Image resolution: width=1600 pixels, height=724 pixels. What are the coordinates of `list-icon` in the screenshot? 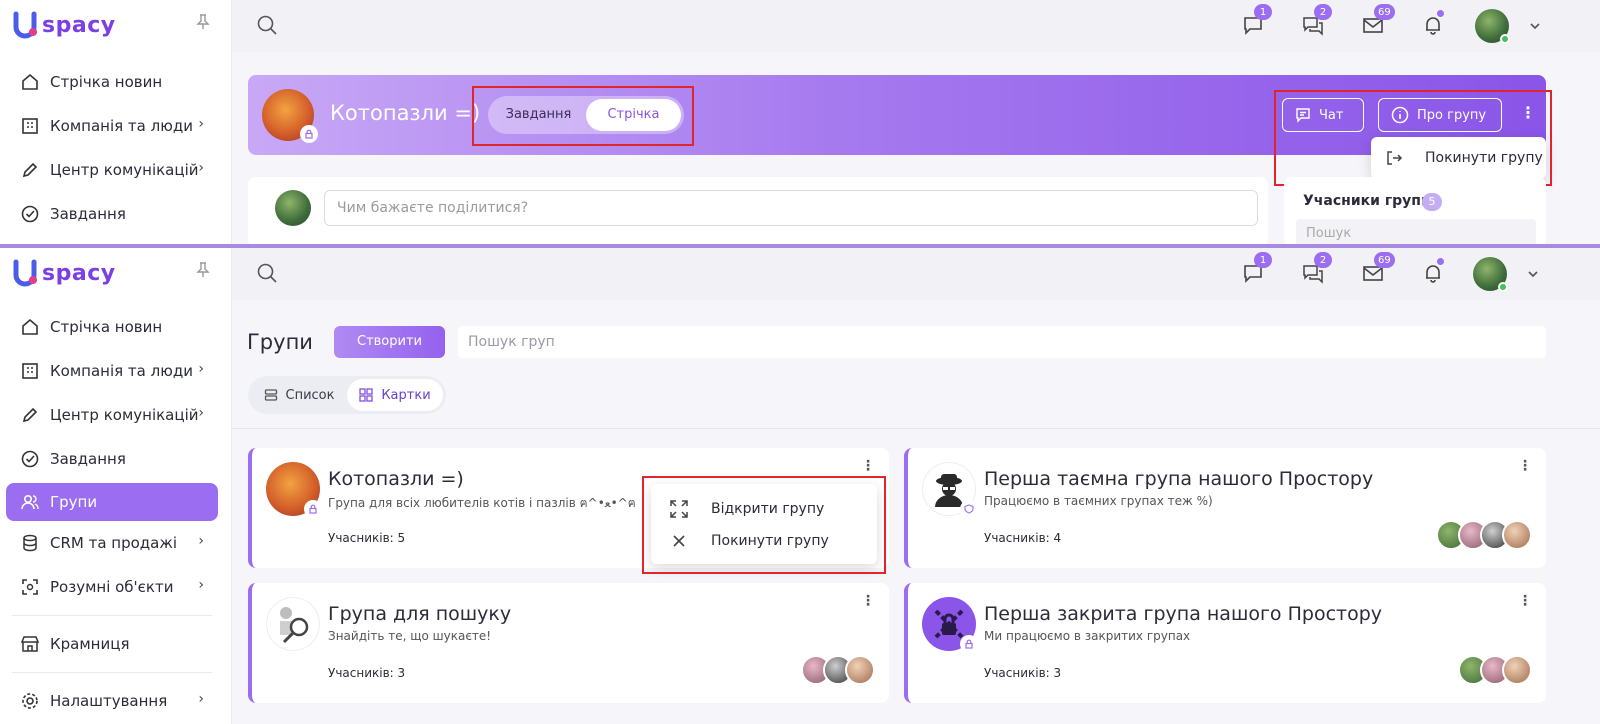 It's located at (270, 395).